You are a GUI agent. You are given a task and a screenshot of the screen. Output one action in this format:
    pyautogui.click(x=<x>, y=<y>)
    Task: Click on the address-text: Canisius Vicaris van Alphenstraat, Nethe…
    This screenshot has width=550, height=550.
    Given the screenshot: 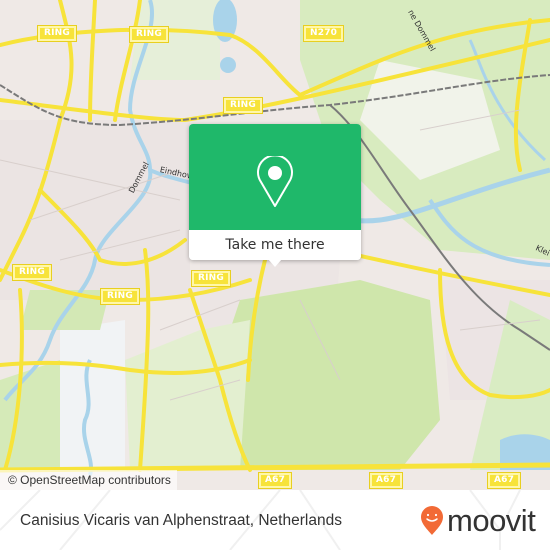 What is the action you would take?
    pyautogui.click(x=181, y=520)
    